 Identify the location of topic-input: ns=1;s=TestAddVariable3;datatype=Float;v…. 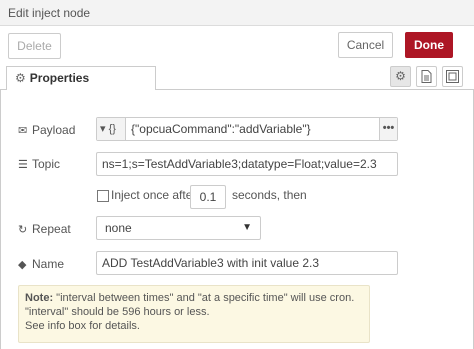
(247, 164).